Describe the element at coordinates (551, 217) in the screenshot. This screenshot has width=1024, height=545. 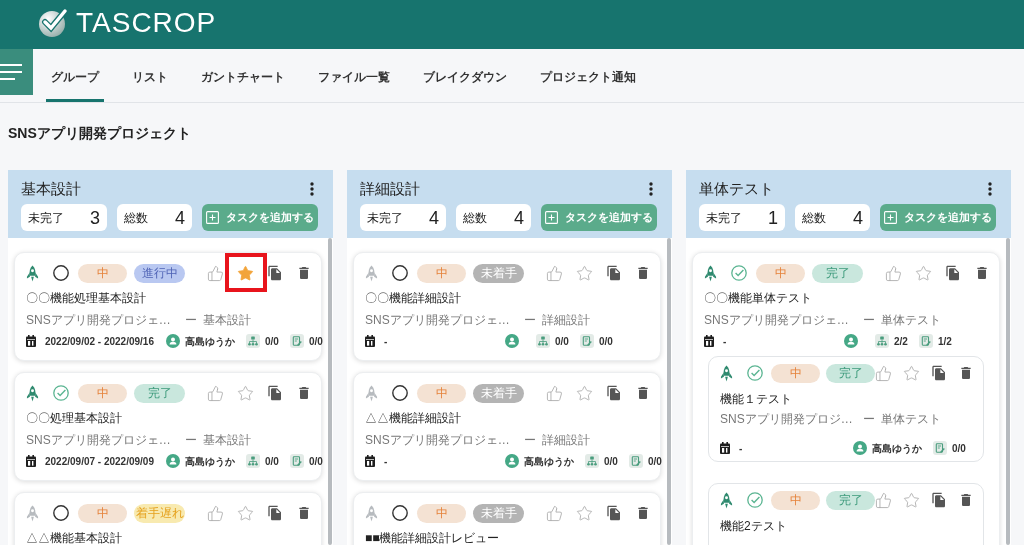
I see `plus-icon` at that location.